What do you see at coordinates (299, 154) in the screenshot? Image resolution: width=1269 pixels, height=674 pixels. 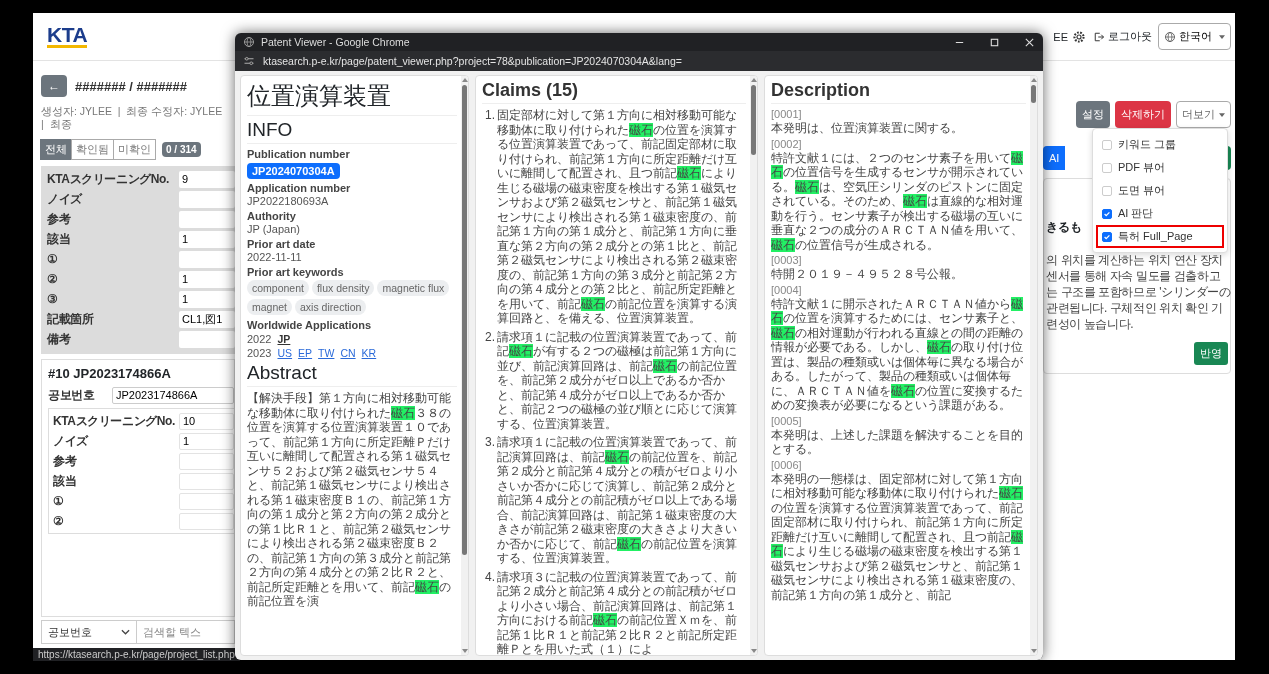 I see `info-label: Publication number` at bounding box center [299, 154].